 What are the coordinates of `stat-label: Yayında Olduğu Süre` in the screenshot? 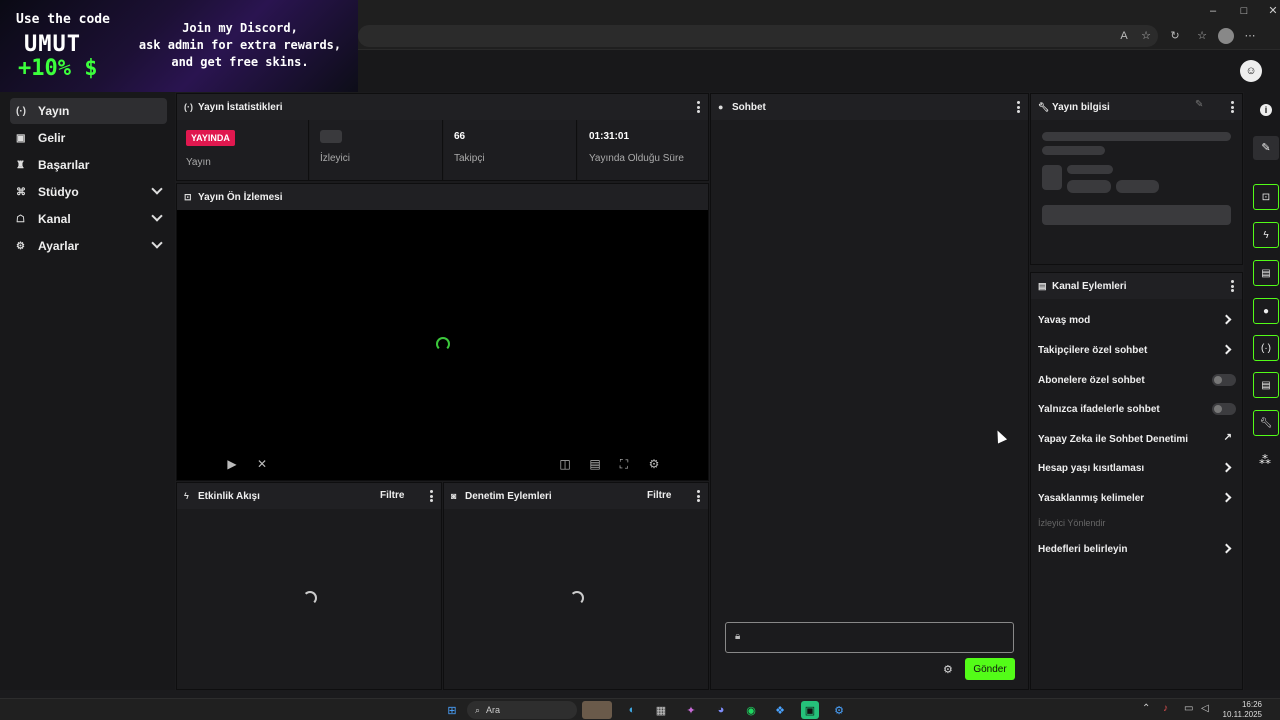 It's located at (636, 158).